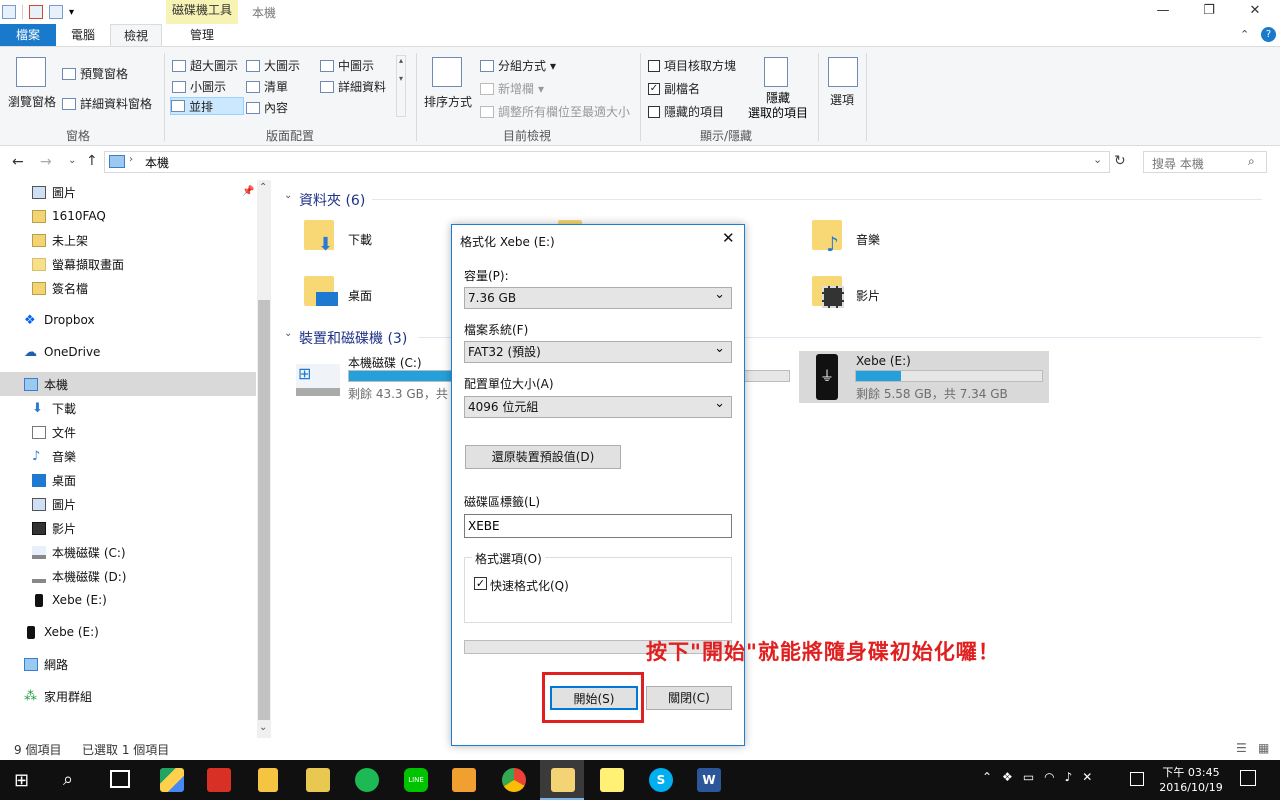 The height and width of the screenshot is (800, 1280). Describe the element at coordinates (689, 698) in the screenshot. I see `close-button: 關閉(C)` at that location.